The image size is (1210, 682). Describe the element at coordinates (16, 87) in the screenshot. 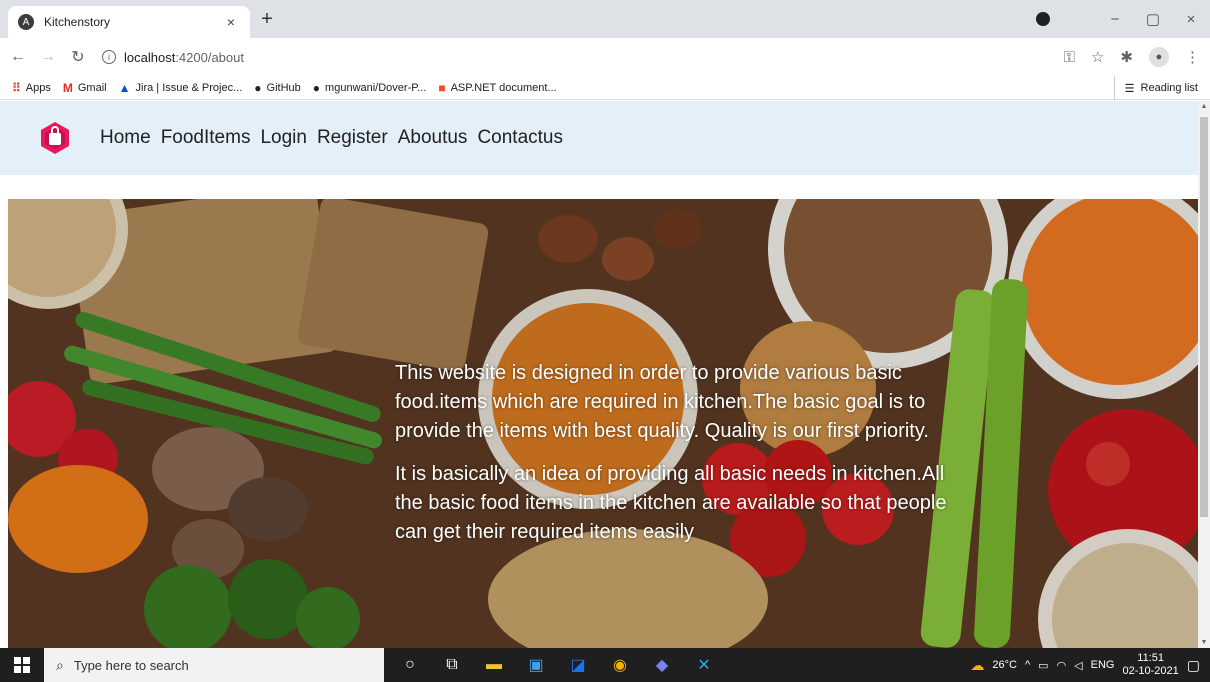

I see `apps-grid-icon: ⠿` at that location.